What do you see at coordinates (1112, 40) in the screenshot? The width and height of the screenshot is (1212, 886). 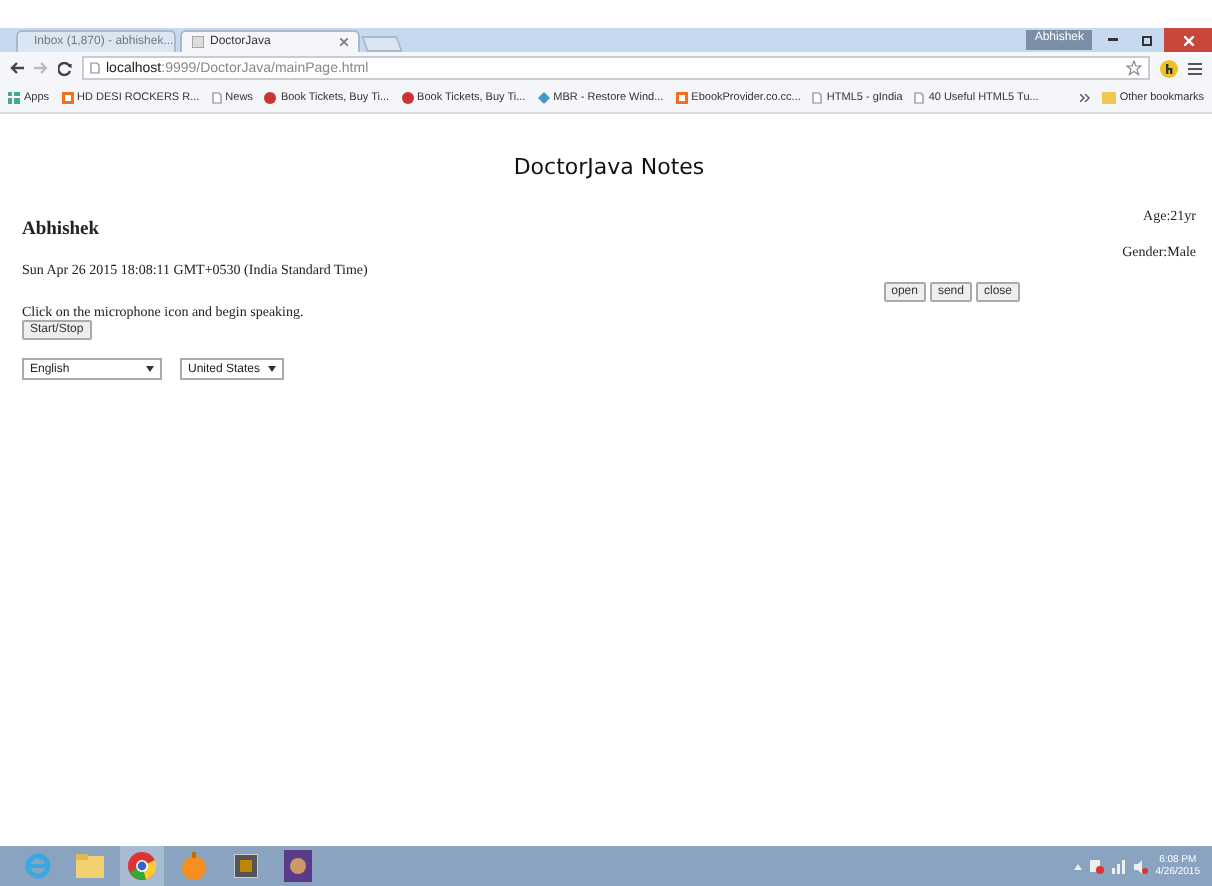 I see `minimize-icon` at bounding box center [1112, 40].